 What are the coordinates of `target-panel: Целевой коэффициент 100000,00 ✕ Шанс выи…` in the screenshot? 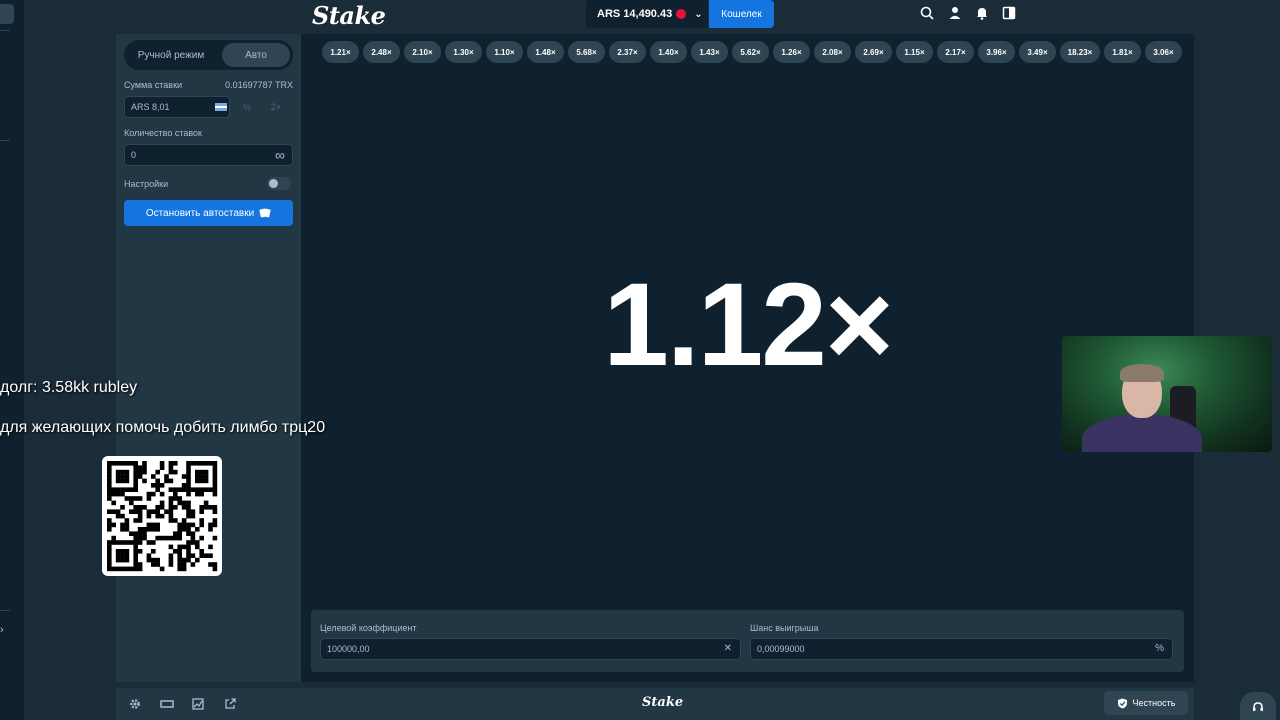 It's located at (747, 641).